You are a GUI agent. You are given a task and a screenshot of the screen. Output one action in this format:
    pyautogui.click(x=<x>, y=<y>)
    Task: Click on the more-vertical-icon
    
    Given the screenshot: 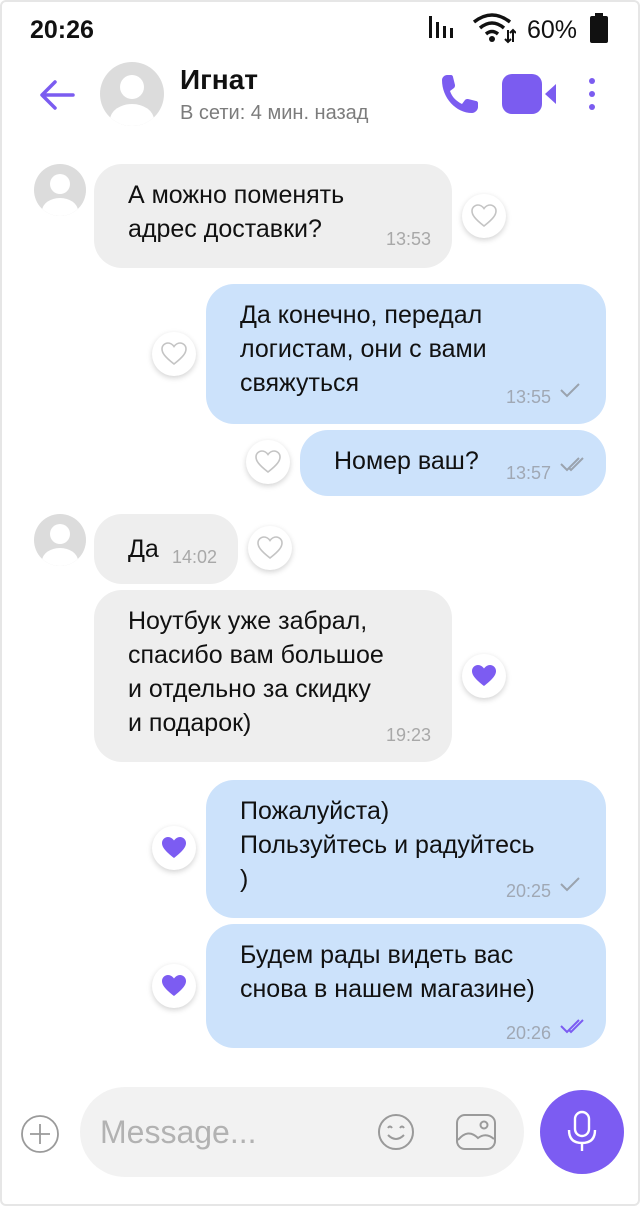 What is the action you would take?
    pyautogui.click(x=592, y=81)
    